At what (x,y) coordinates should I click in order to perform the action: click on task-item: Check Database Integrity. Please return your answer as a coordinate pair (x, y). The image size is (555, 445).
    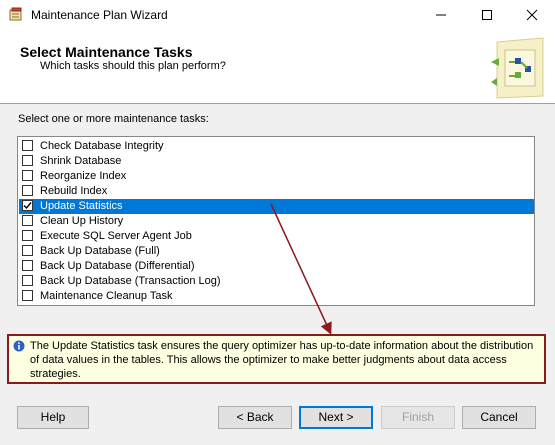
    Looking at the image, I should click on (276, 146).